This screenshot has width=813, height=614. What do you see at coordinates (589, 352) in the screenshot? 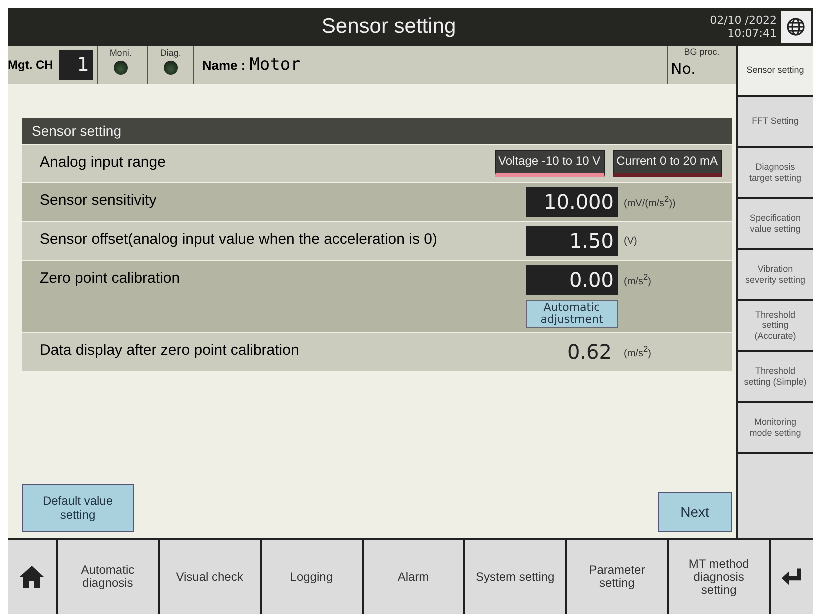
I see `value-text: 0.62` at bounding box center [589, 352].